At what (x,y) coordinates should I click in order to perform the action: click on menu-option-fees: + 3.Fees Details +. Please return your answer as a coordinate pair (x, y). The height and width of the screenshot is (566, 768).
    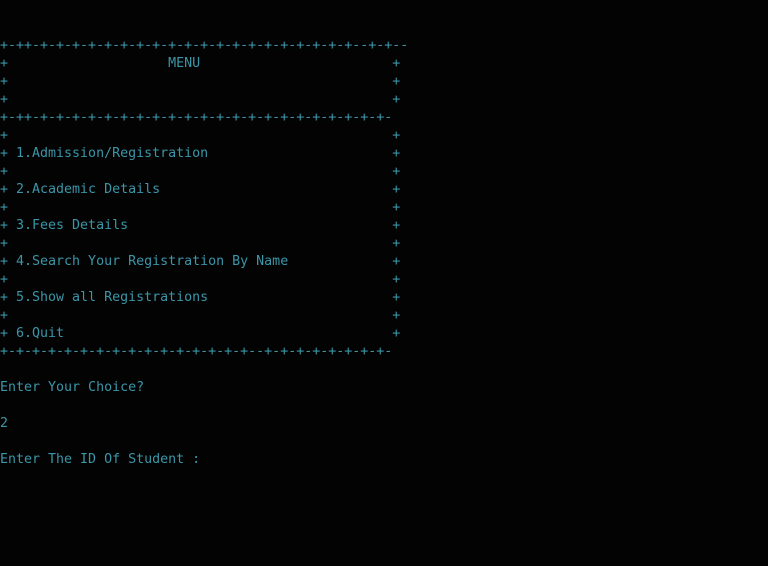
    Looking at the image, I should click on (200, 225).